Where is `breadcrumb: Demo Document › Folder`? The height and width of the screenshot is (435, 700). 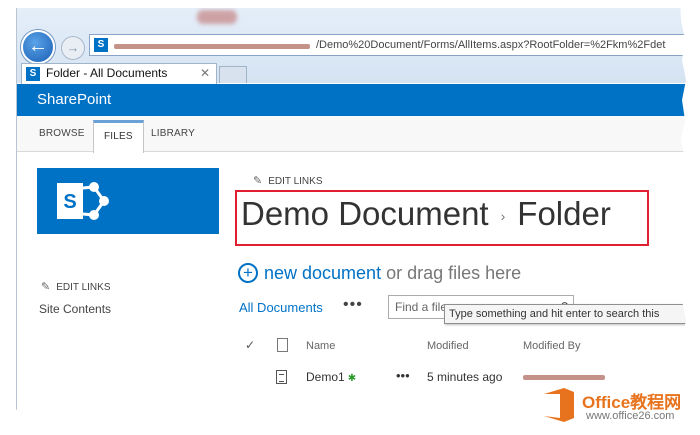
breadcrumb: Demo Document › Folder is located at coordinates (426, 214).